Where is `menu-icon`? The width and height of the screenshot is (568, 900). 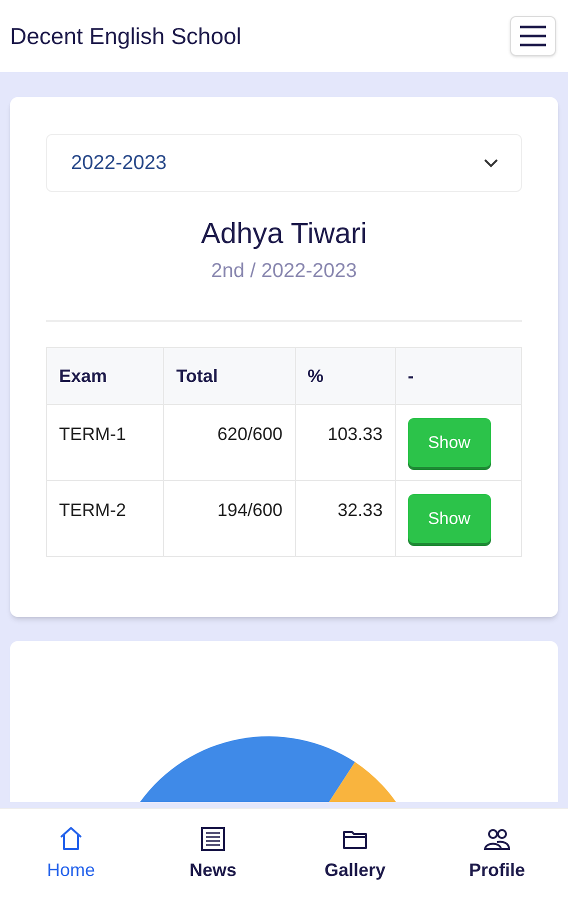 menu-icon is located at coordinates (533, 36).